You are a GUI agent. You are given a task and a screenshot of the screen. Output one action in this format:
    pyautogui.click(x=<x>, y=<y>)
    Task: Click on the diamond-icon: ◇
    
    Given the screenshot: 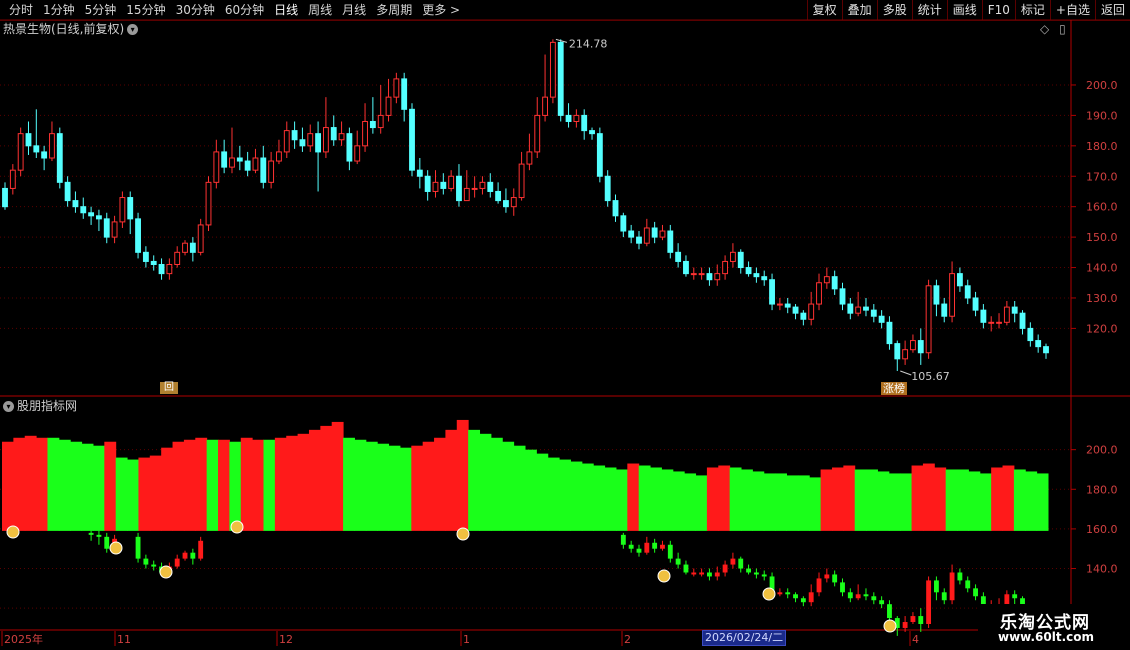 What is the action you would take?
    pyautogui.click(x=1044, y=29)
    